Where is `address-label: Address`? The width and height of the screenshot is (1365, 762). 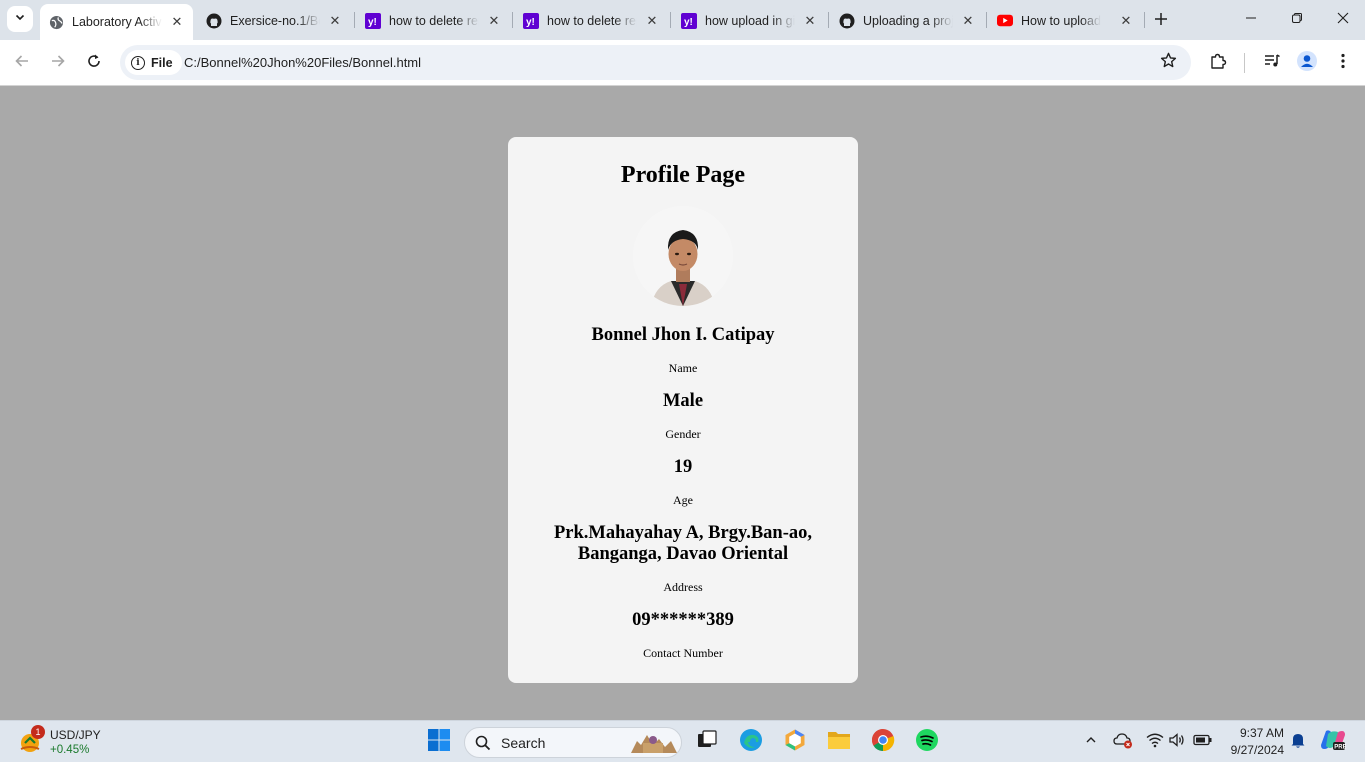
address-label: Address is located at coordinates (683, 587).